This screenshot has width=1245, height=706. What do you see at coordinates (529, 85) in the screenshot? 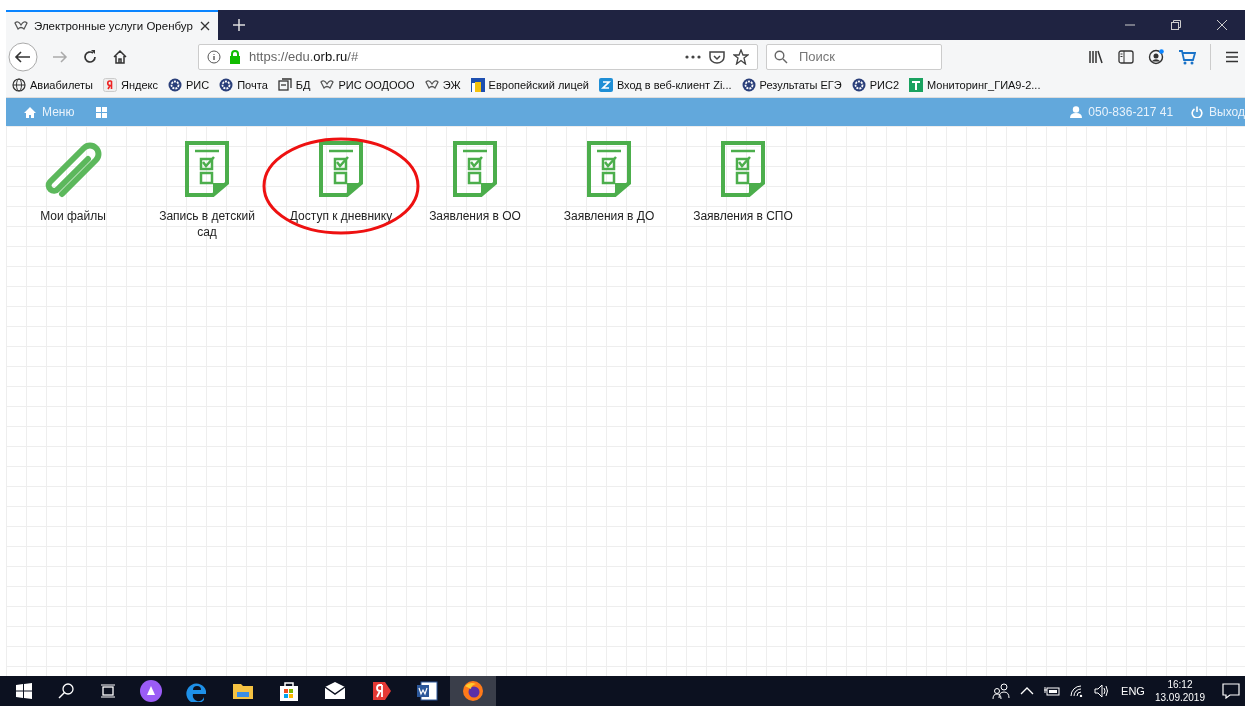
I see `bookmark: Европейский лицей` at bounding box center [529, 85].